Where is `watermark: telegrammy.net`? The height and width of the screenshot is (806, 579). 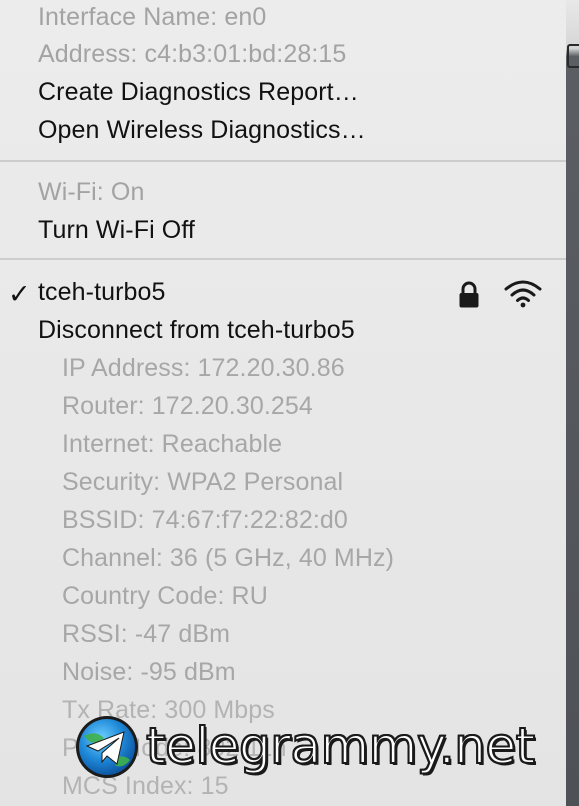
watermark: telegrammy.net is located at coordinates (324, 752).